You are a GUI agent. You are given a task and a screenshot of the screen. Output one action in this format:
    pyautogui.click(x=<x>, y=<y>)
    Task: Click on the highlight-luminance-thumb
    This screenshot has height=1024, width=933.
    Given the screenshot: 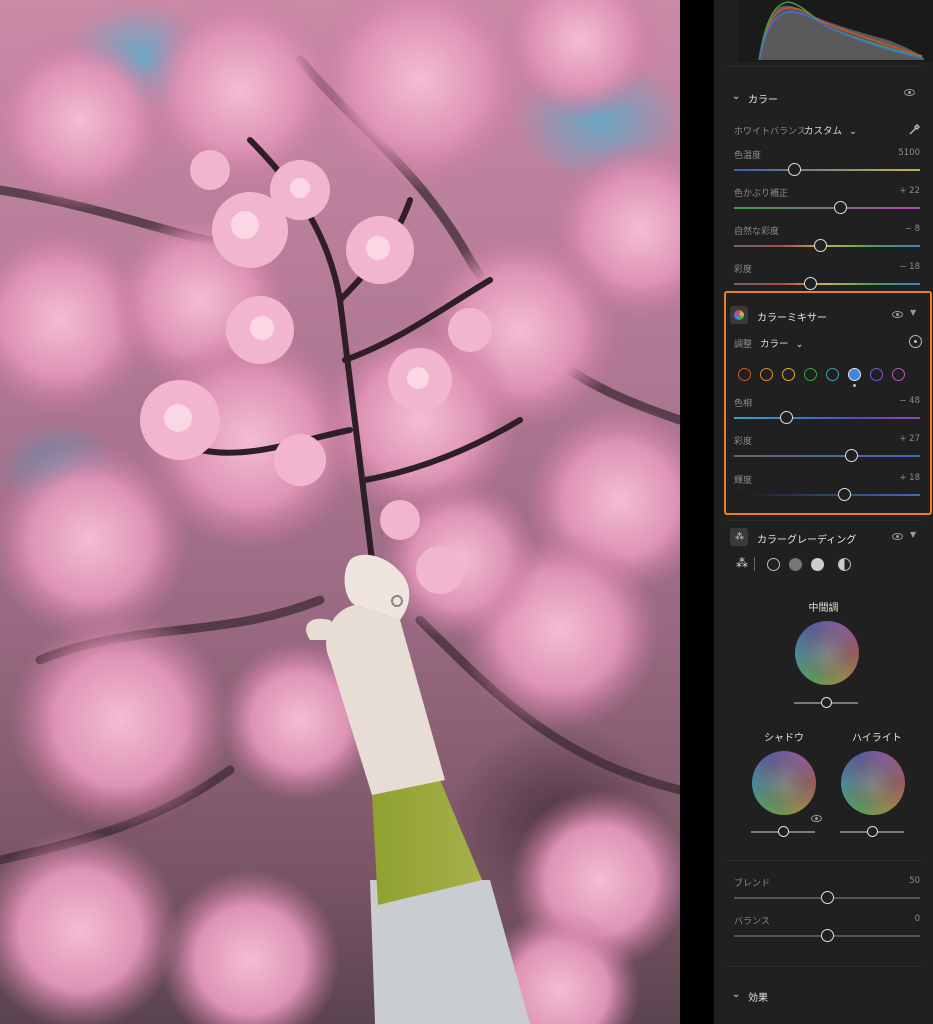 What is the action you would take?
    pyautogui.click(x=872, y=831)
    